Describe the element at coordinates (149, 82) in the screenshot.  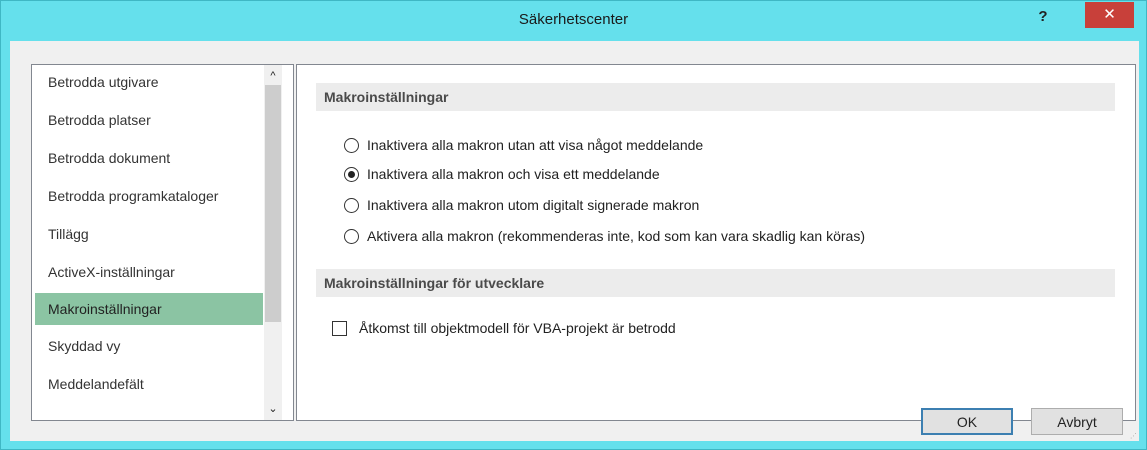
I see `sidebar-item-trusted-publishers: Betrodda utgivare` at that location.